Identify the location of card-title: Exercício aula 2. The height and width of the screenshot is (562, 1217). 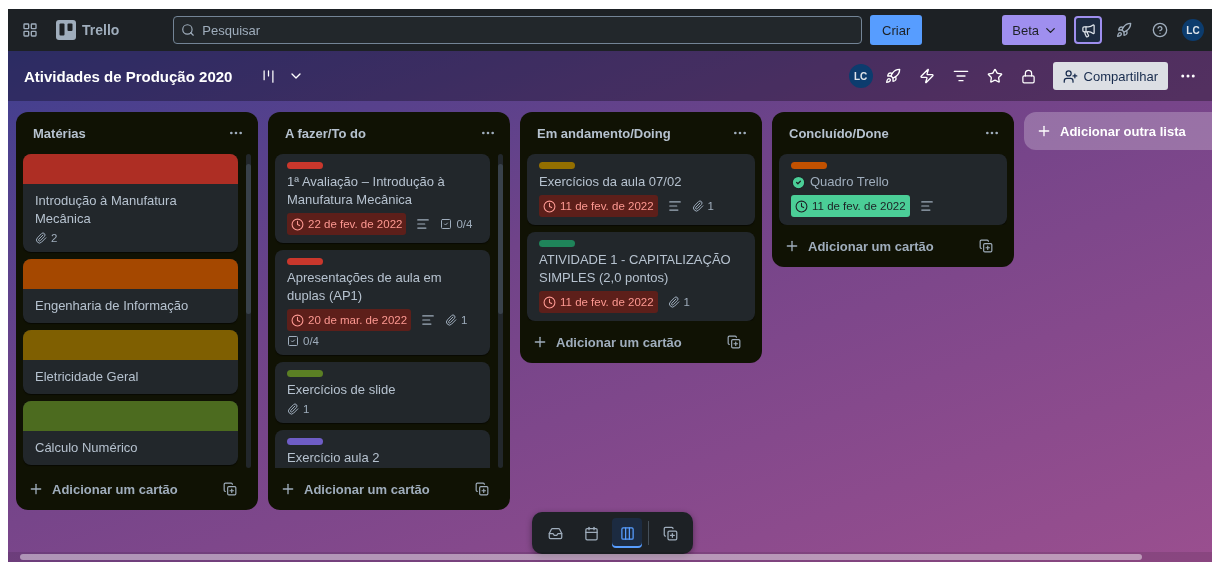
(334, 458).